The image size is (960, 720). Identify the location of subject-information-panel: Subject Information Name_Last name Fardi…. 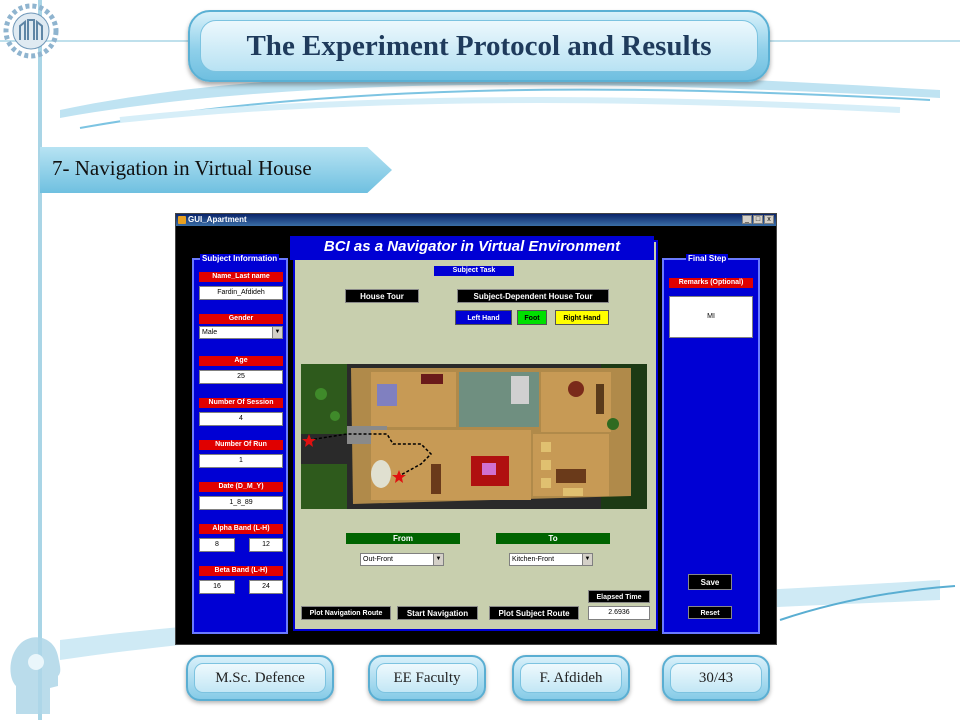
(240, 444).